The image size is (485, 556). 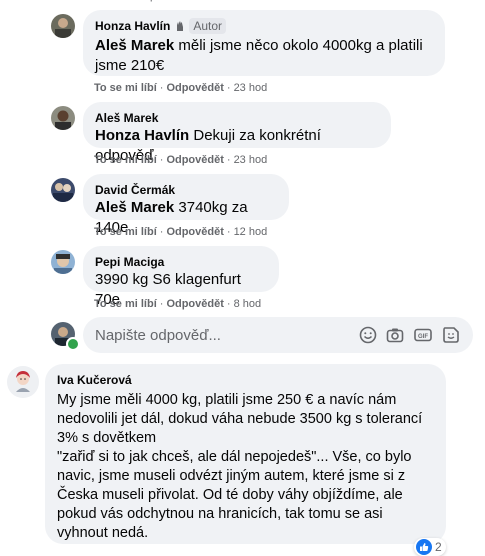 I want to click on reply-input, so click(x=205, y=335).